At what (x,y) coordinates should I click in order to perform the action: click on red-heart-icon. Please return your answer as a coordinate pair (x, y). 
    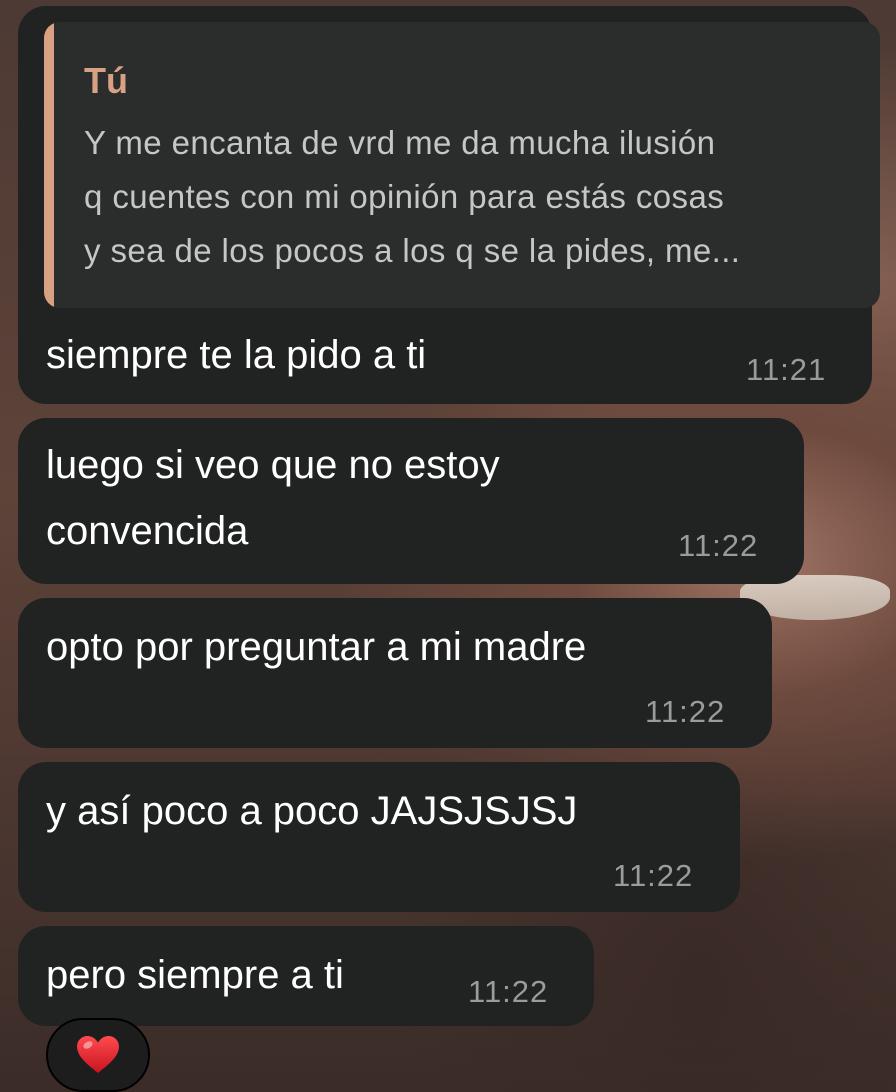
    Looking at the image, I should click on (98, 1055).